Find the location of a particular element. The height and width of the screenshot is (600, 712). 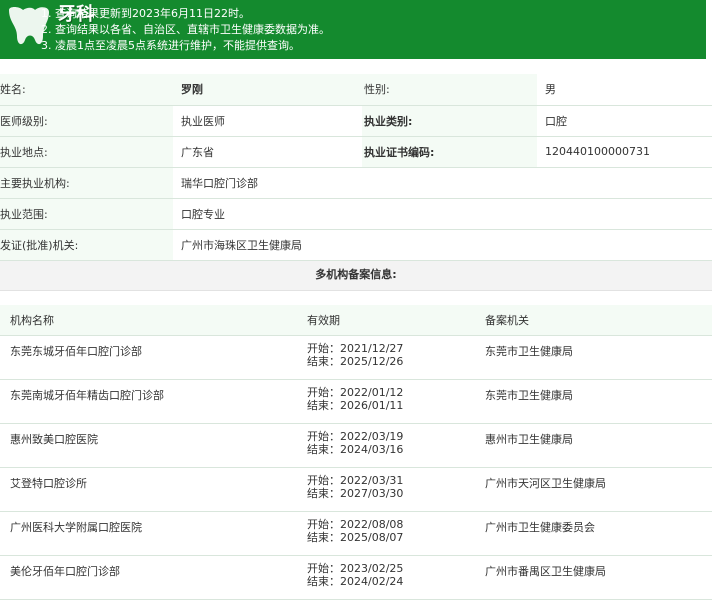

validity-end: 结束：2027/03/30 is located at coordinates (355, 493).